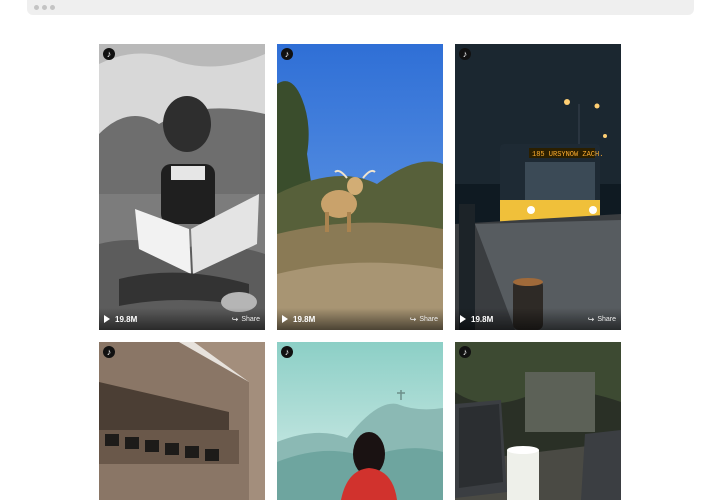 The image size is (720, 500). I want to click on video-tile: 185 URSYNOW ZACH. ♪ 19.8M ↪ Share, so click(538, 187).